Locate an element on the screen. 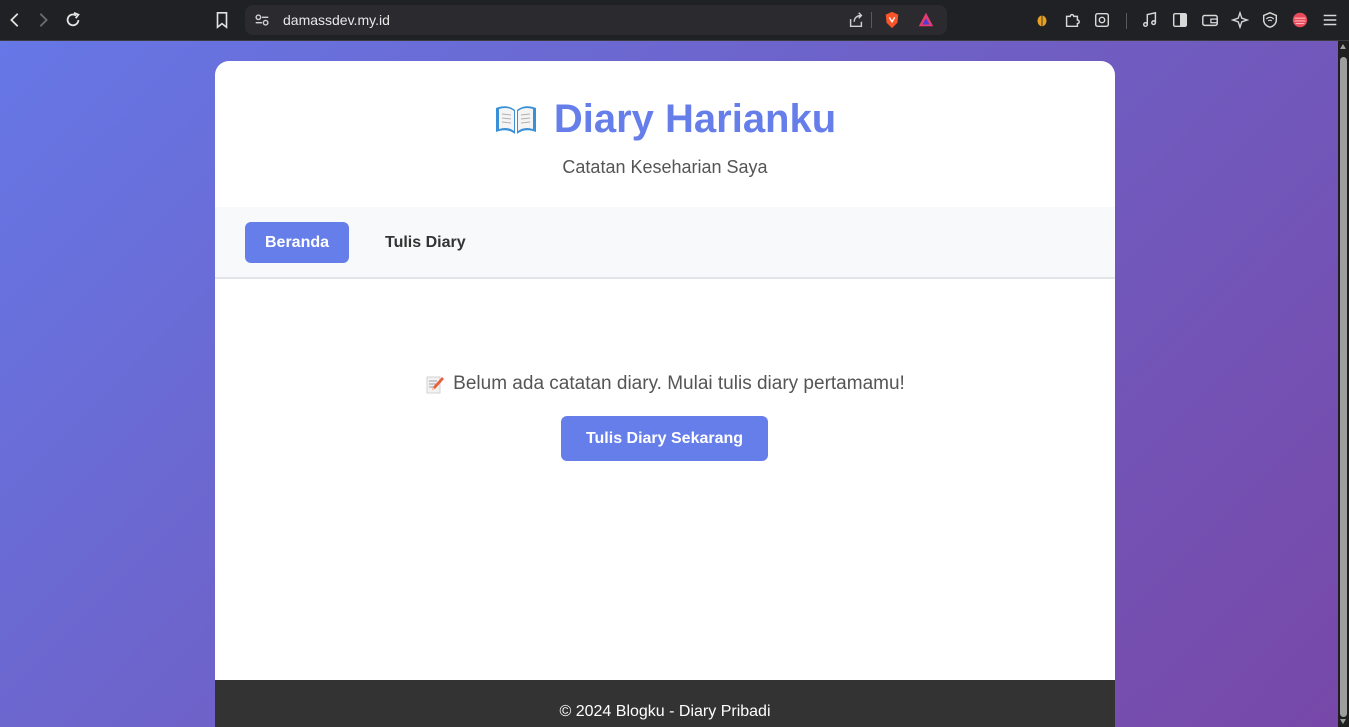  reload-icon is located at coordinates (73, 20).